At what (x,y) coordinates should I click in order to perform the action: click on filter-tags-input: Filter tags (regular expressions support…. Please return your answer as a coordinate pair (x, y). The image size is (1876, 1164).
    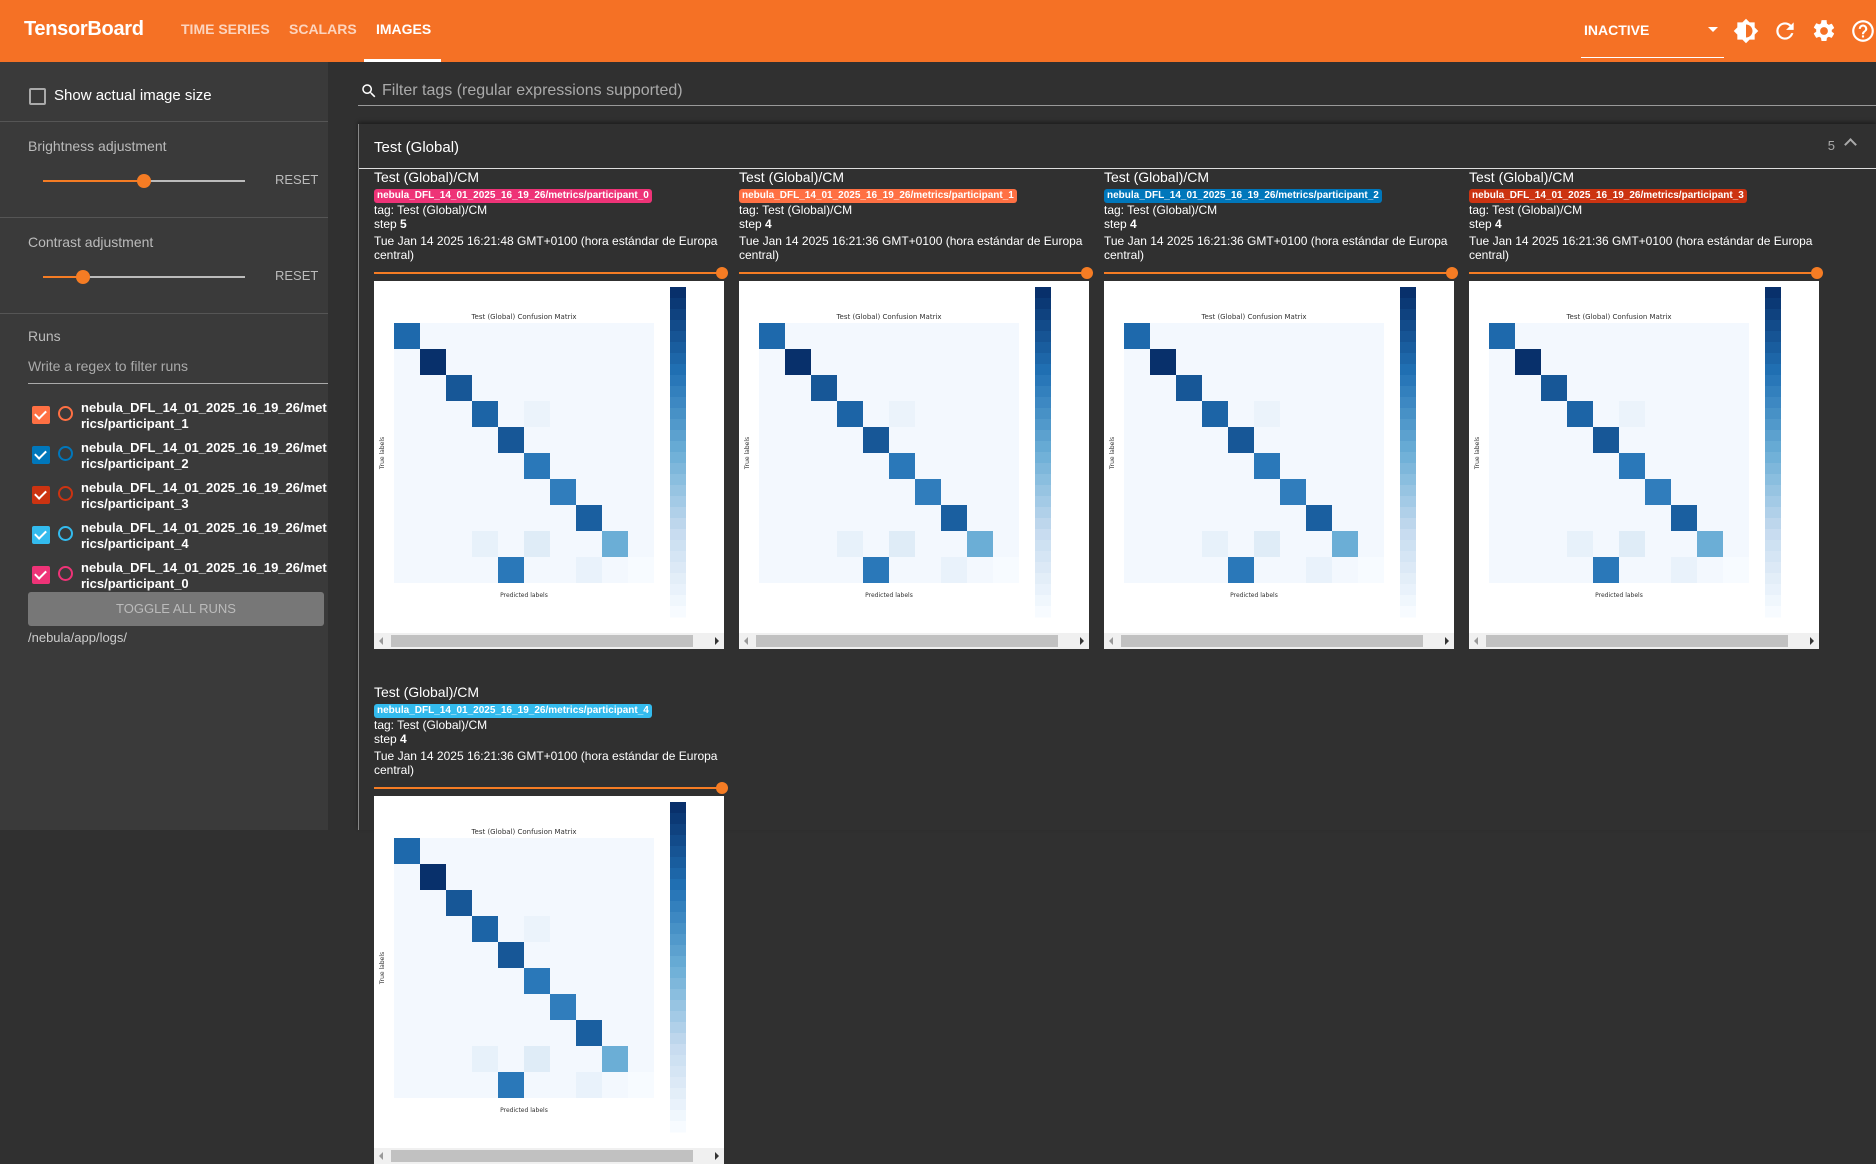
    Looking at the image, I should click on (1117, 92).